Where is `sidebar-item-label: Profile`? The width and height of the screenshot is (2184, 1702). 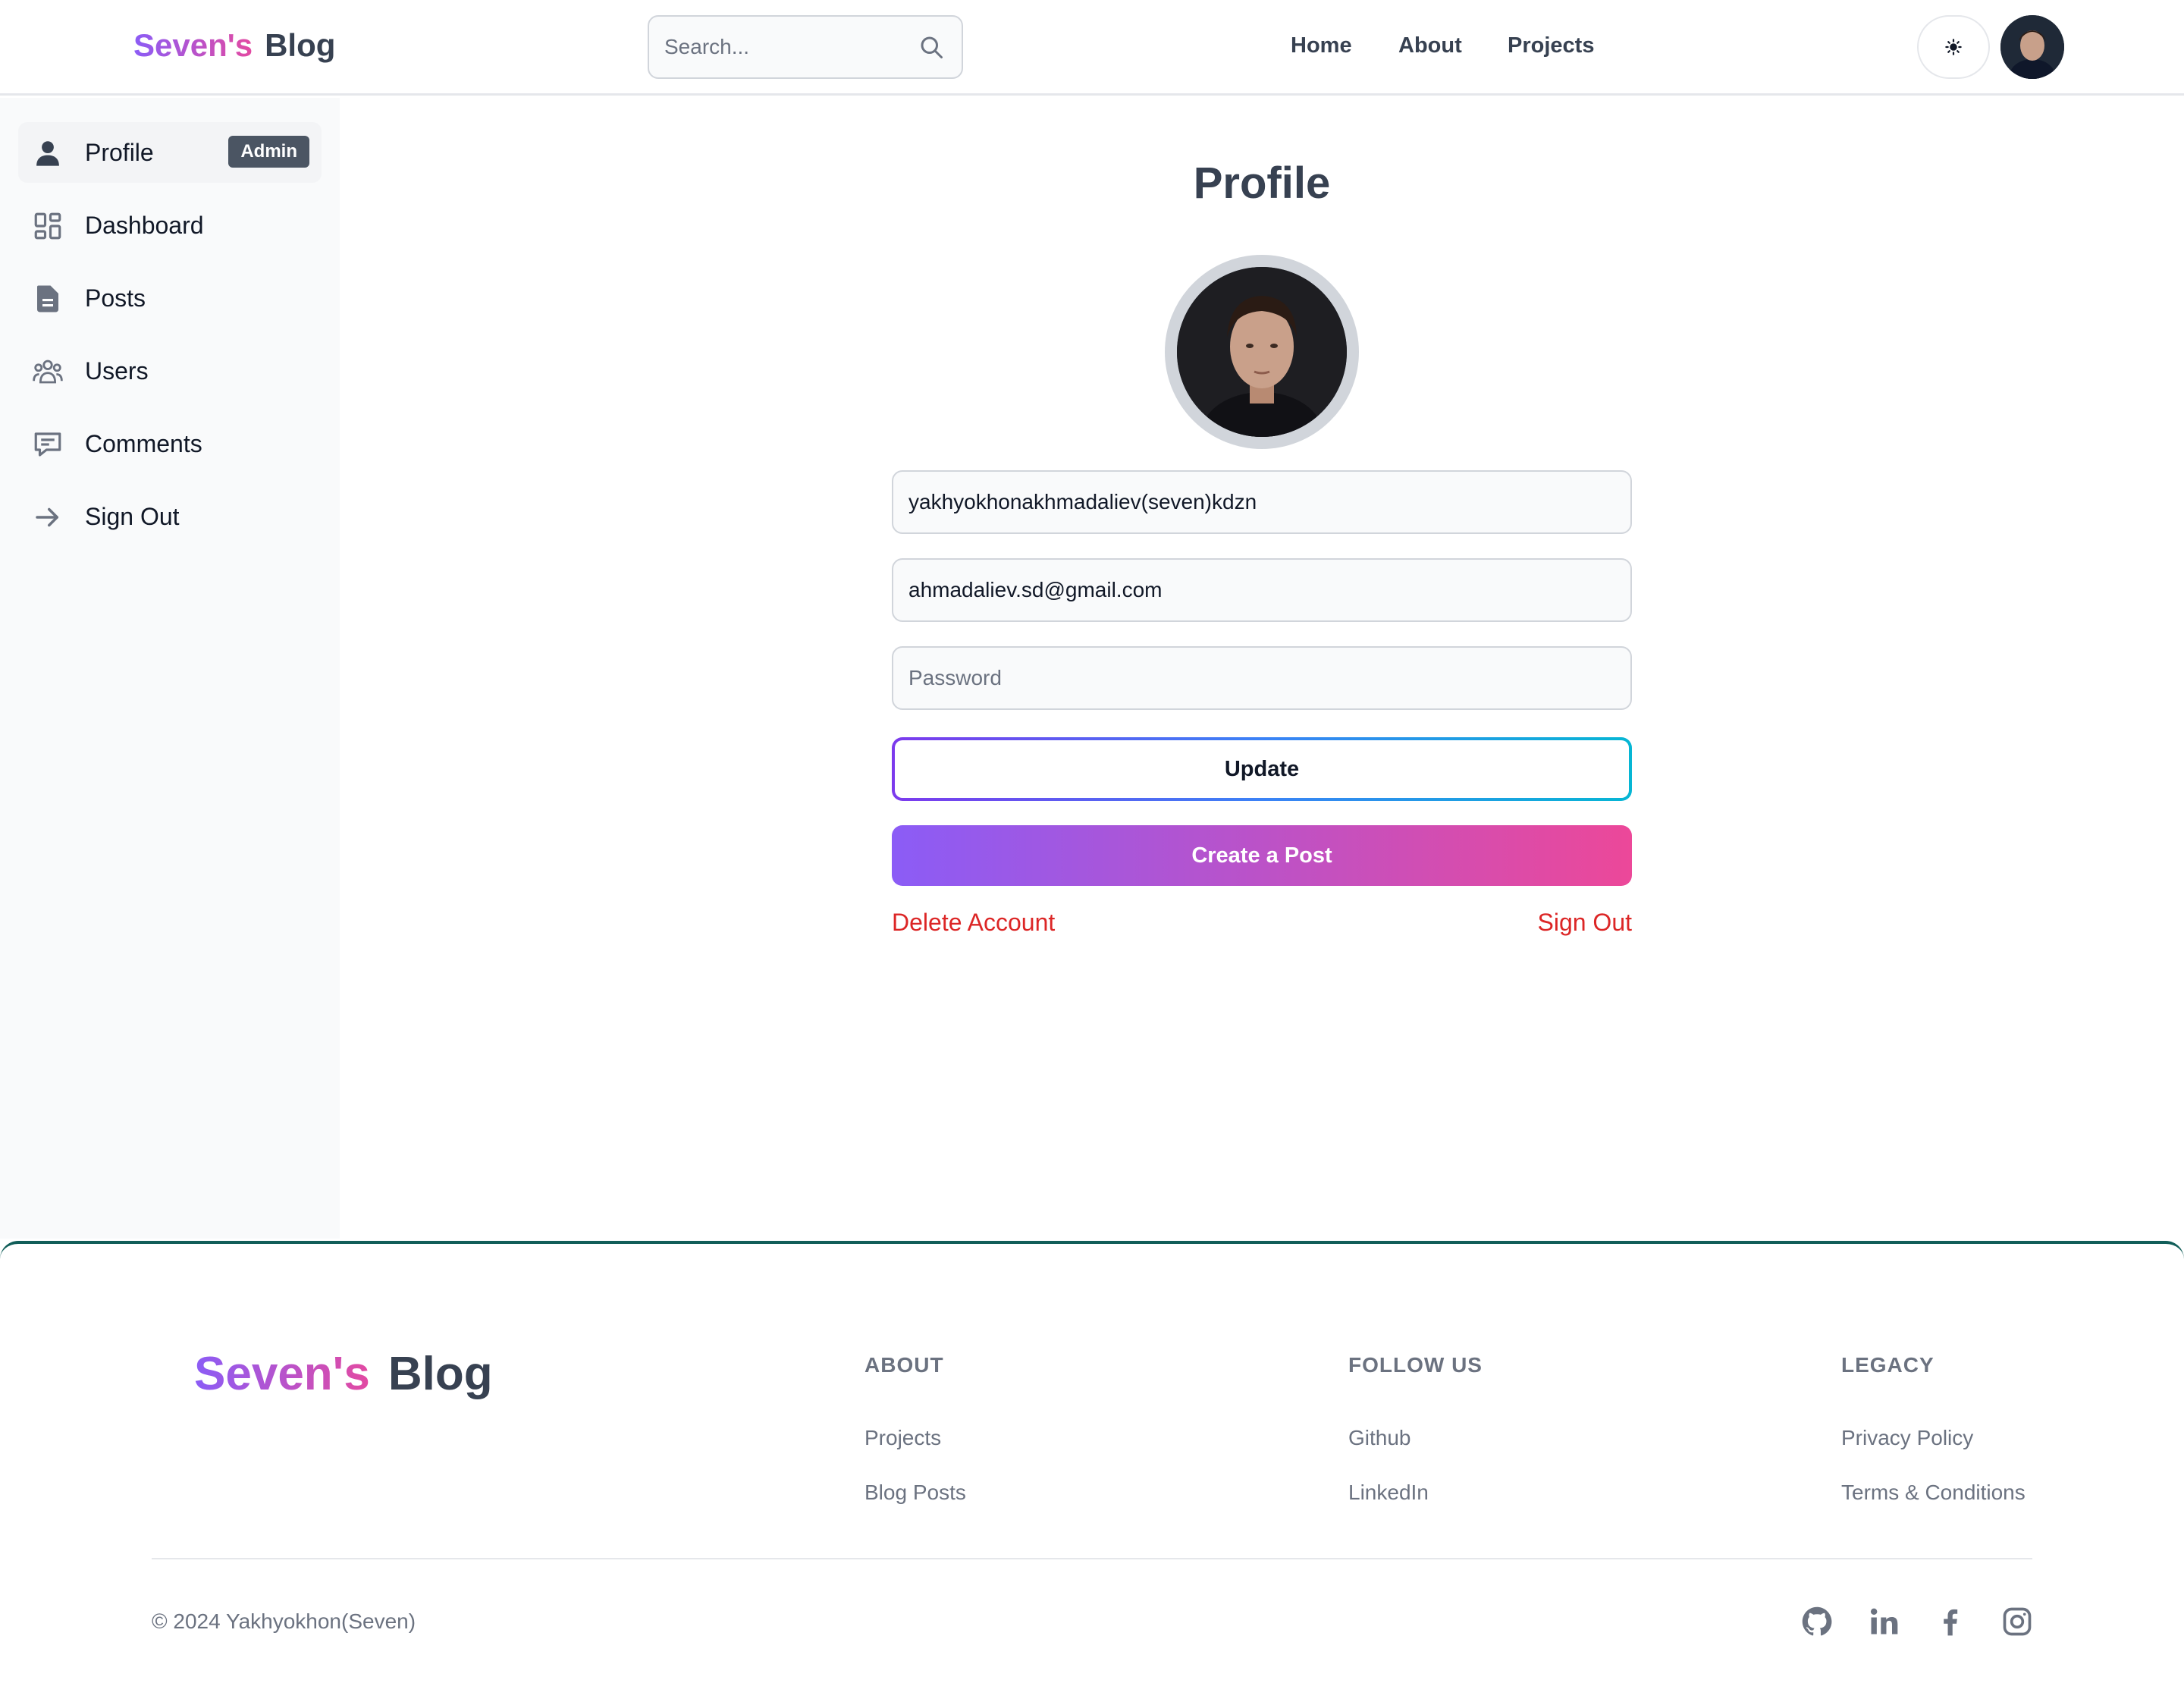
sidebar-item-label: Profile is located at coordinates (119, 152).